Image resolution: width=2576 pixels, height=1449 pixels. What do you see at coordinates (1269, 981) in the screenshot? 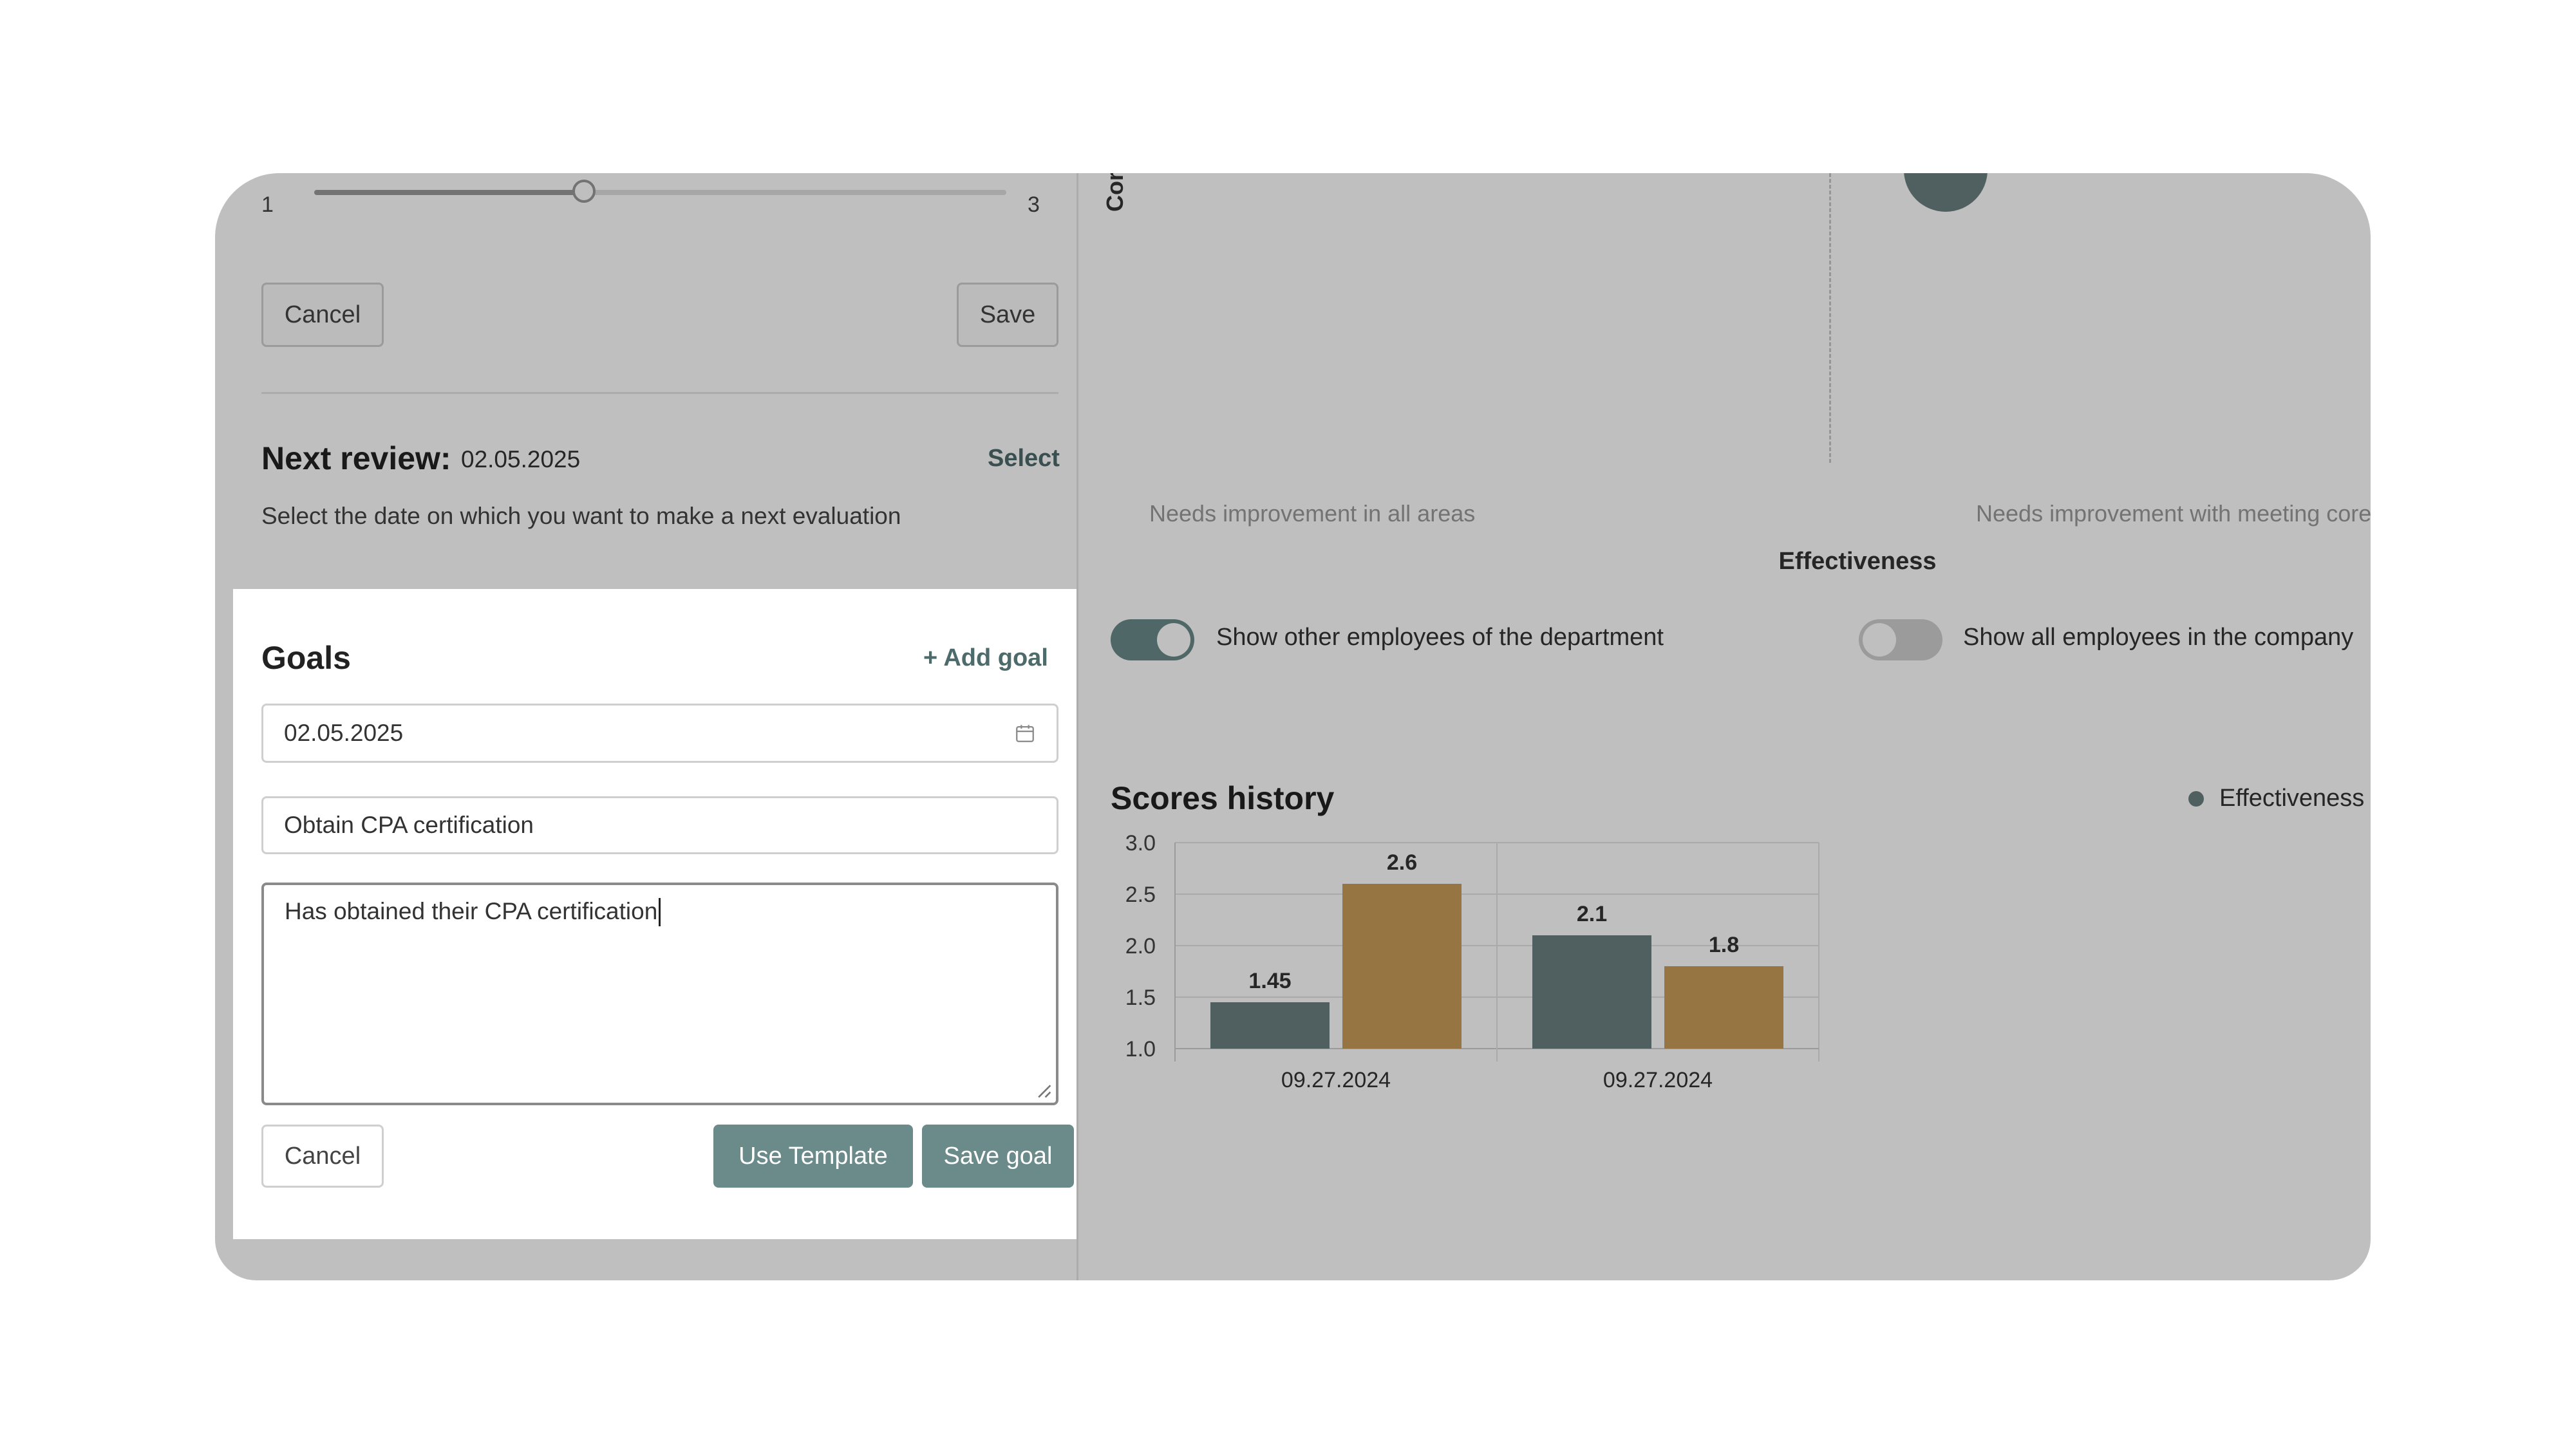
I see `bar-data-label: 1.45` at bounding box center [1269, 981].